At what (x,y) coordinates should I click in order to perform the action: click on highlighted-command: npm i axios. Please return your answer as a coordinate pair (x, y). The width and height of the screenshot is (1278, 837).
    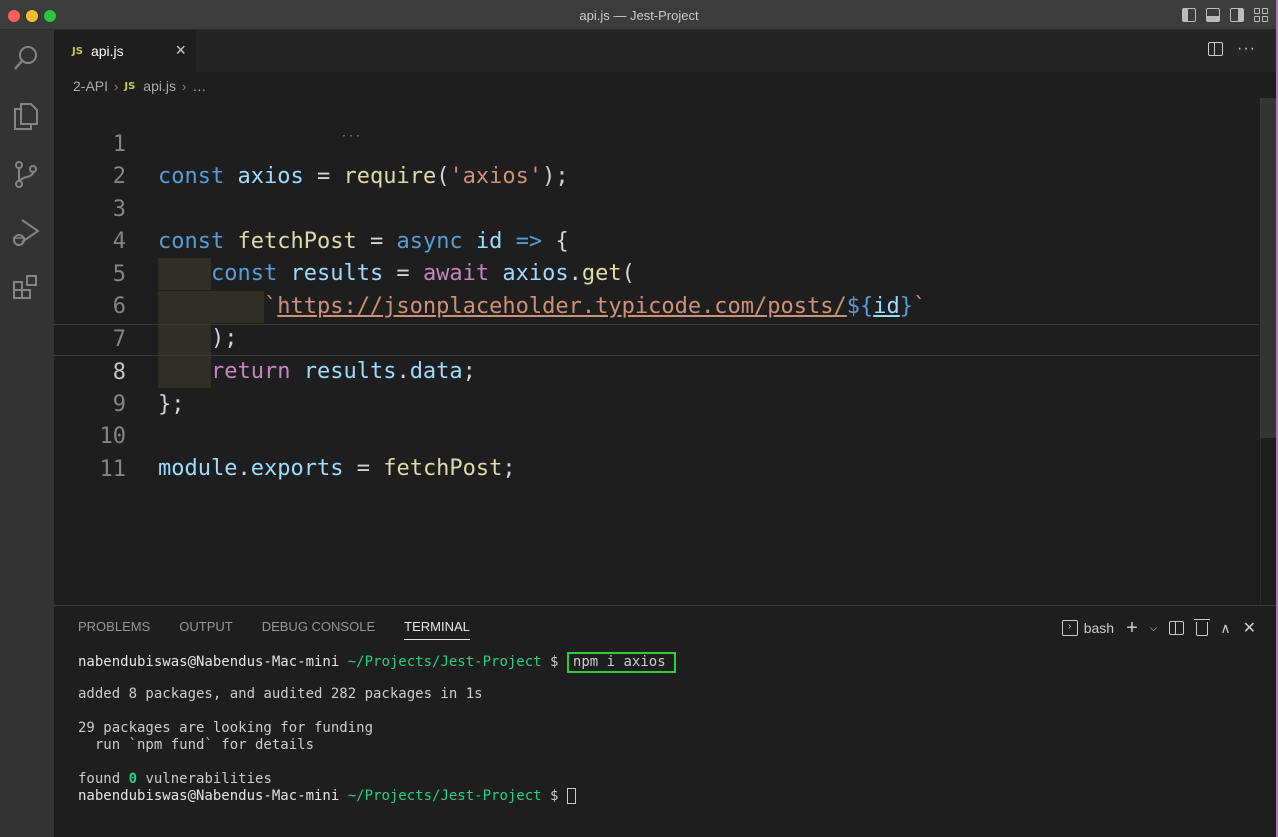
    Looking at the image, I should click on (621, 662).